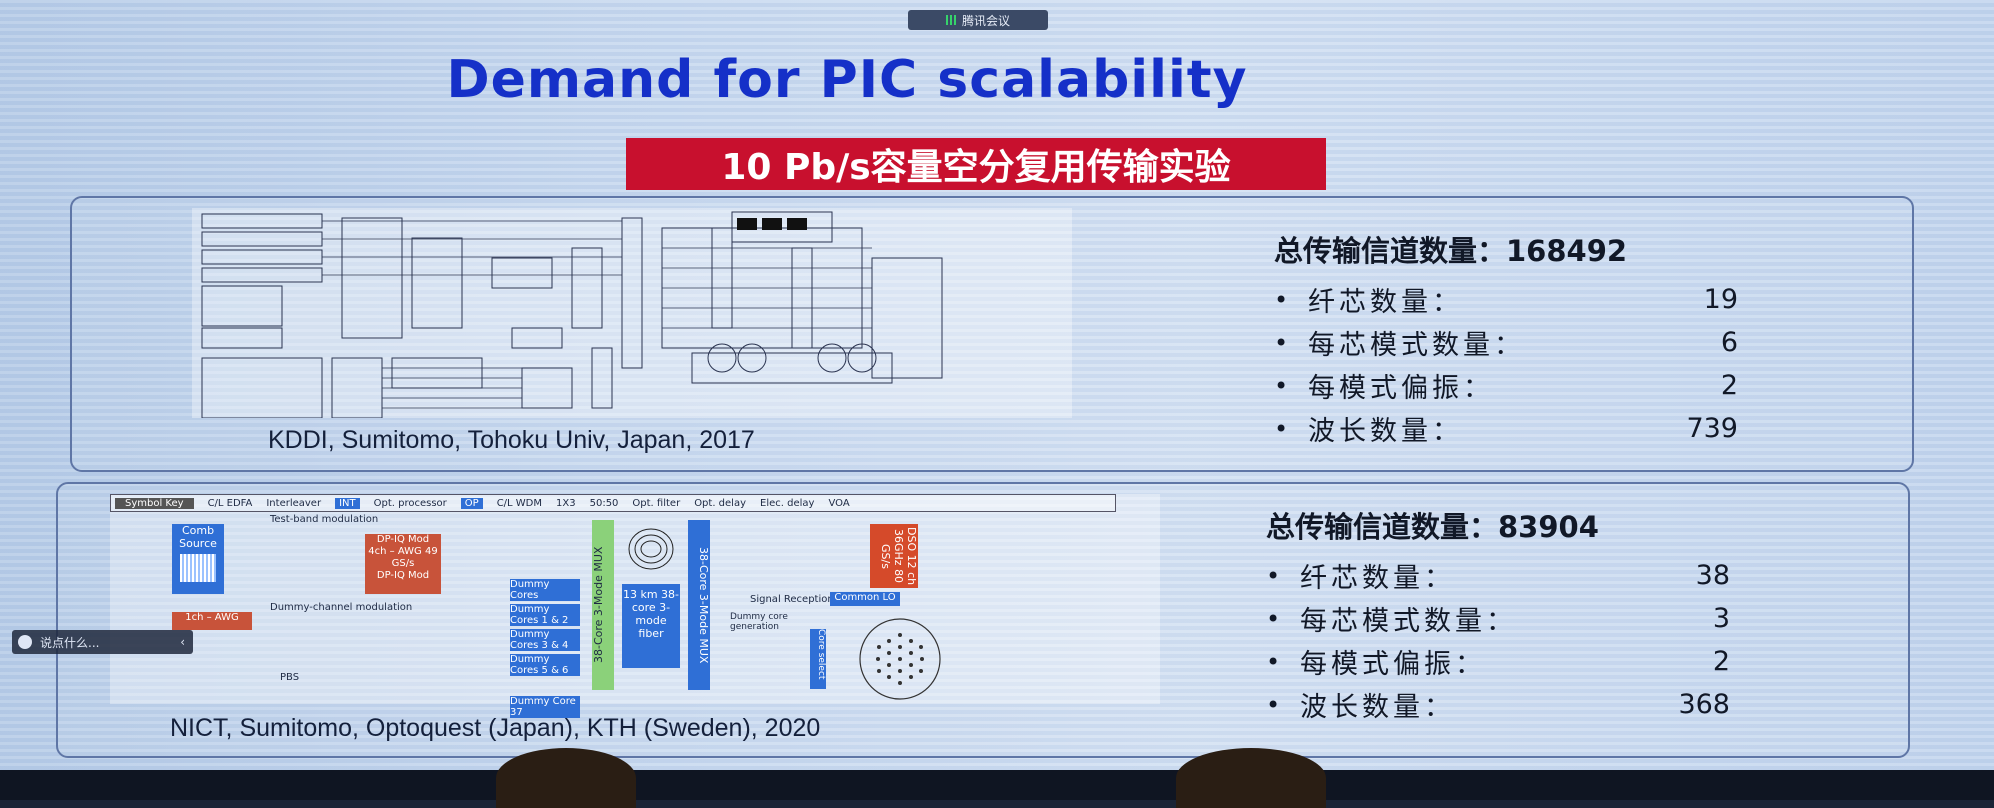 The image size is (1994, 808). Describe the element at coordinates (410, 503) in the screenshot. I see `opt-processor-key: Opt. processor` at that location.